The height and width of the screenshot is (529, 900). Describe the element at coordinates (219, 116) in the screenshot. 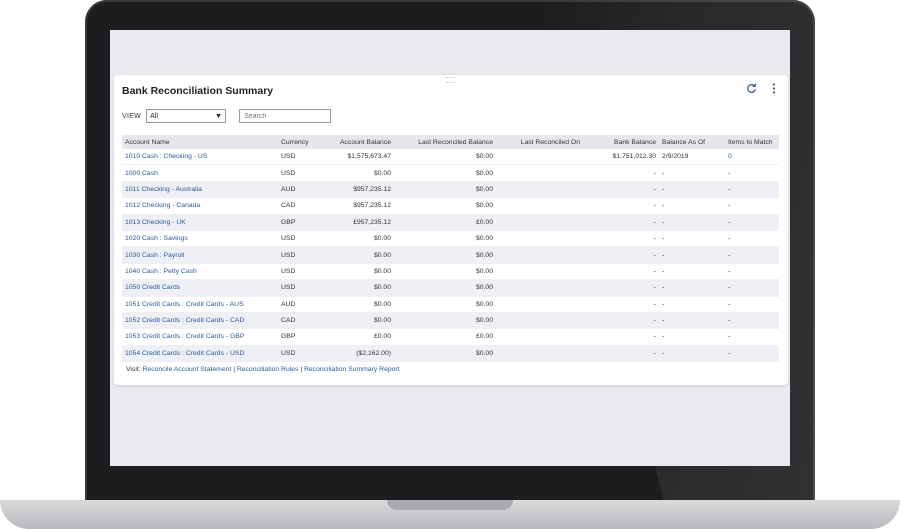

I see `chevron-down-icon: ▼` at that location.